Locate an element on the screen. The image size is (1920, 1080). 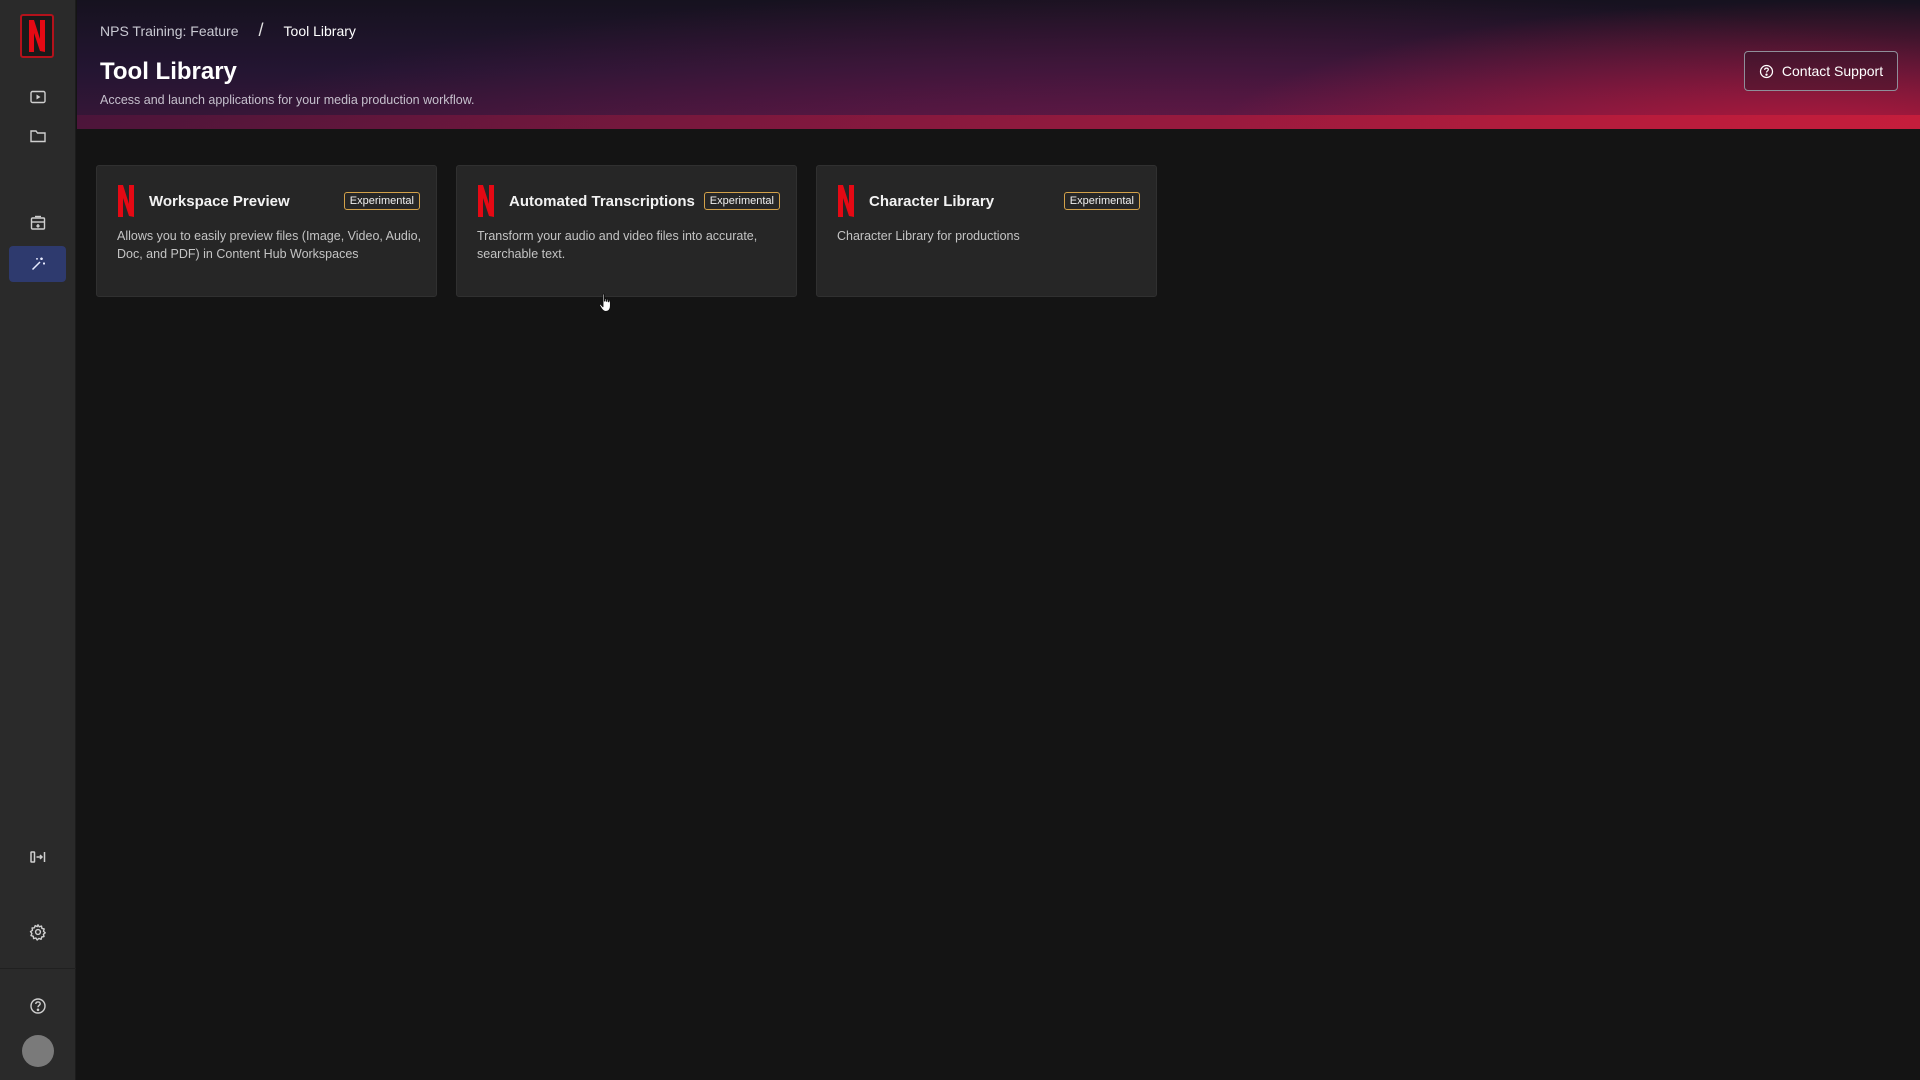
expand-icon is located at coordinates (37, 857).